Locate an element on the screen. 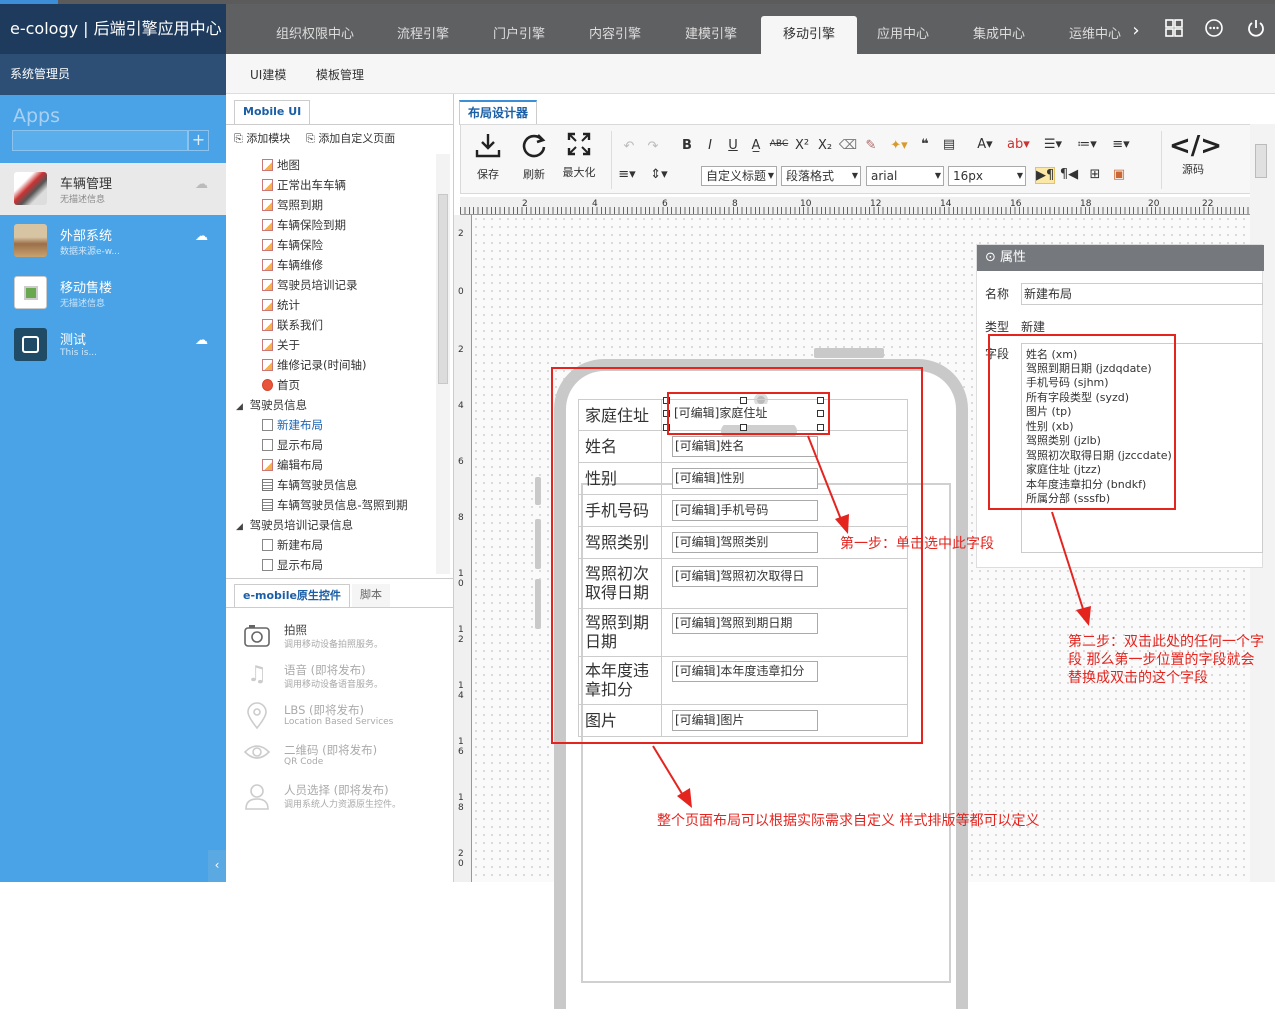 The image size is (1275, 1009). annotation-step1: 第一步：单击选中此字段 is located at coordinates (917, 544).